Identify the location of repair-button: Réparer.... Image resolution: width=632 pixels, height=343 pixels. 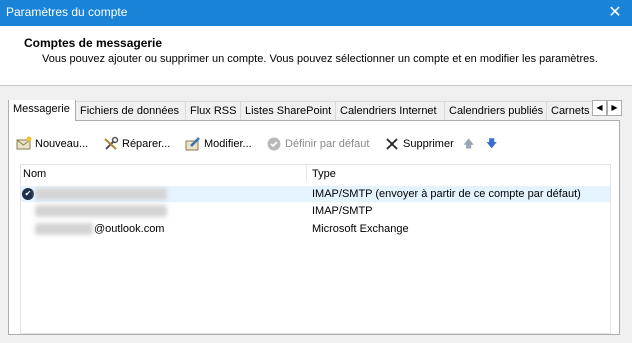
(136, 144).